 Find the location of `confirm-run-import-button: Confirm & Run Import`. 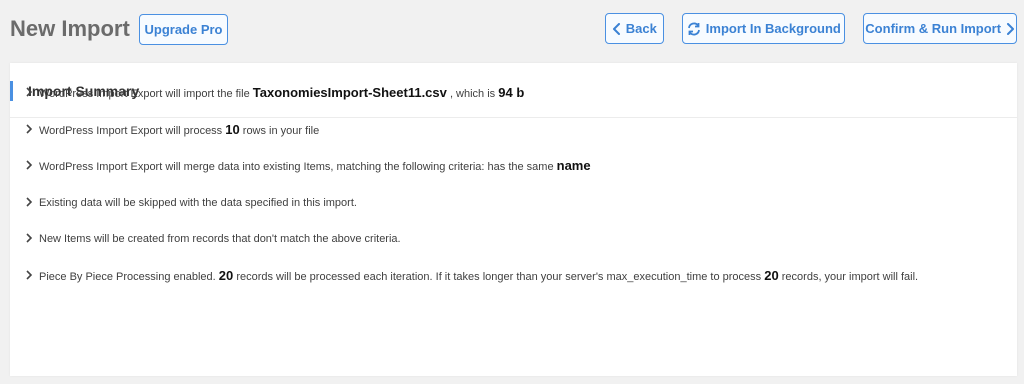

confirm-run-import-button: Confirm & Run Import is located at coordinates (940, 28).